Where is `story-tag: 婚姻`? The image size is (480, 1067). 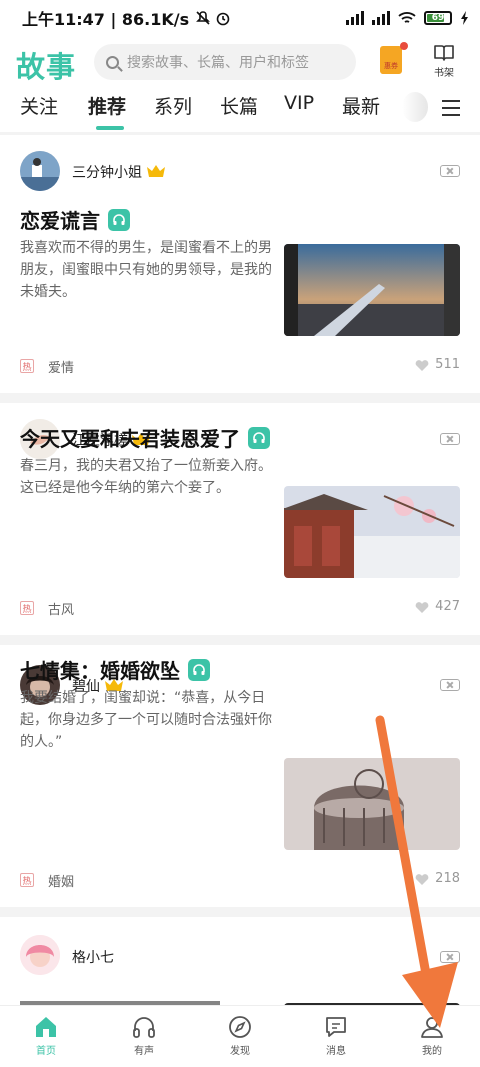 story-tag: 婚姻 is located at coordinates (61, 880).